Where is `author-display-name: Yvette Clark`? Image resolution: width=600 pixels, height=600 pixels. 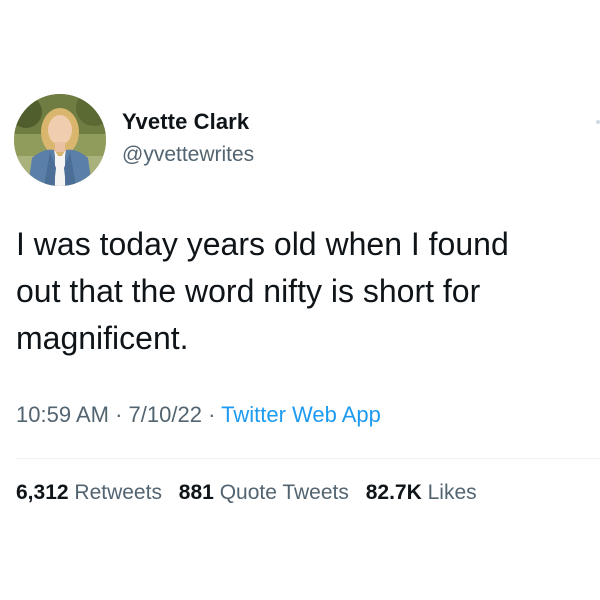 author-display-name: Yvette Clark is located at coordinates (185, 122).